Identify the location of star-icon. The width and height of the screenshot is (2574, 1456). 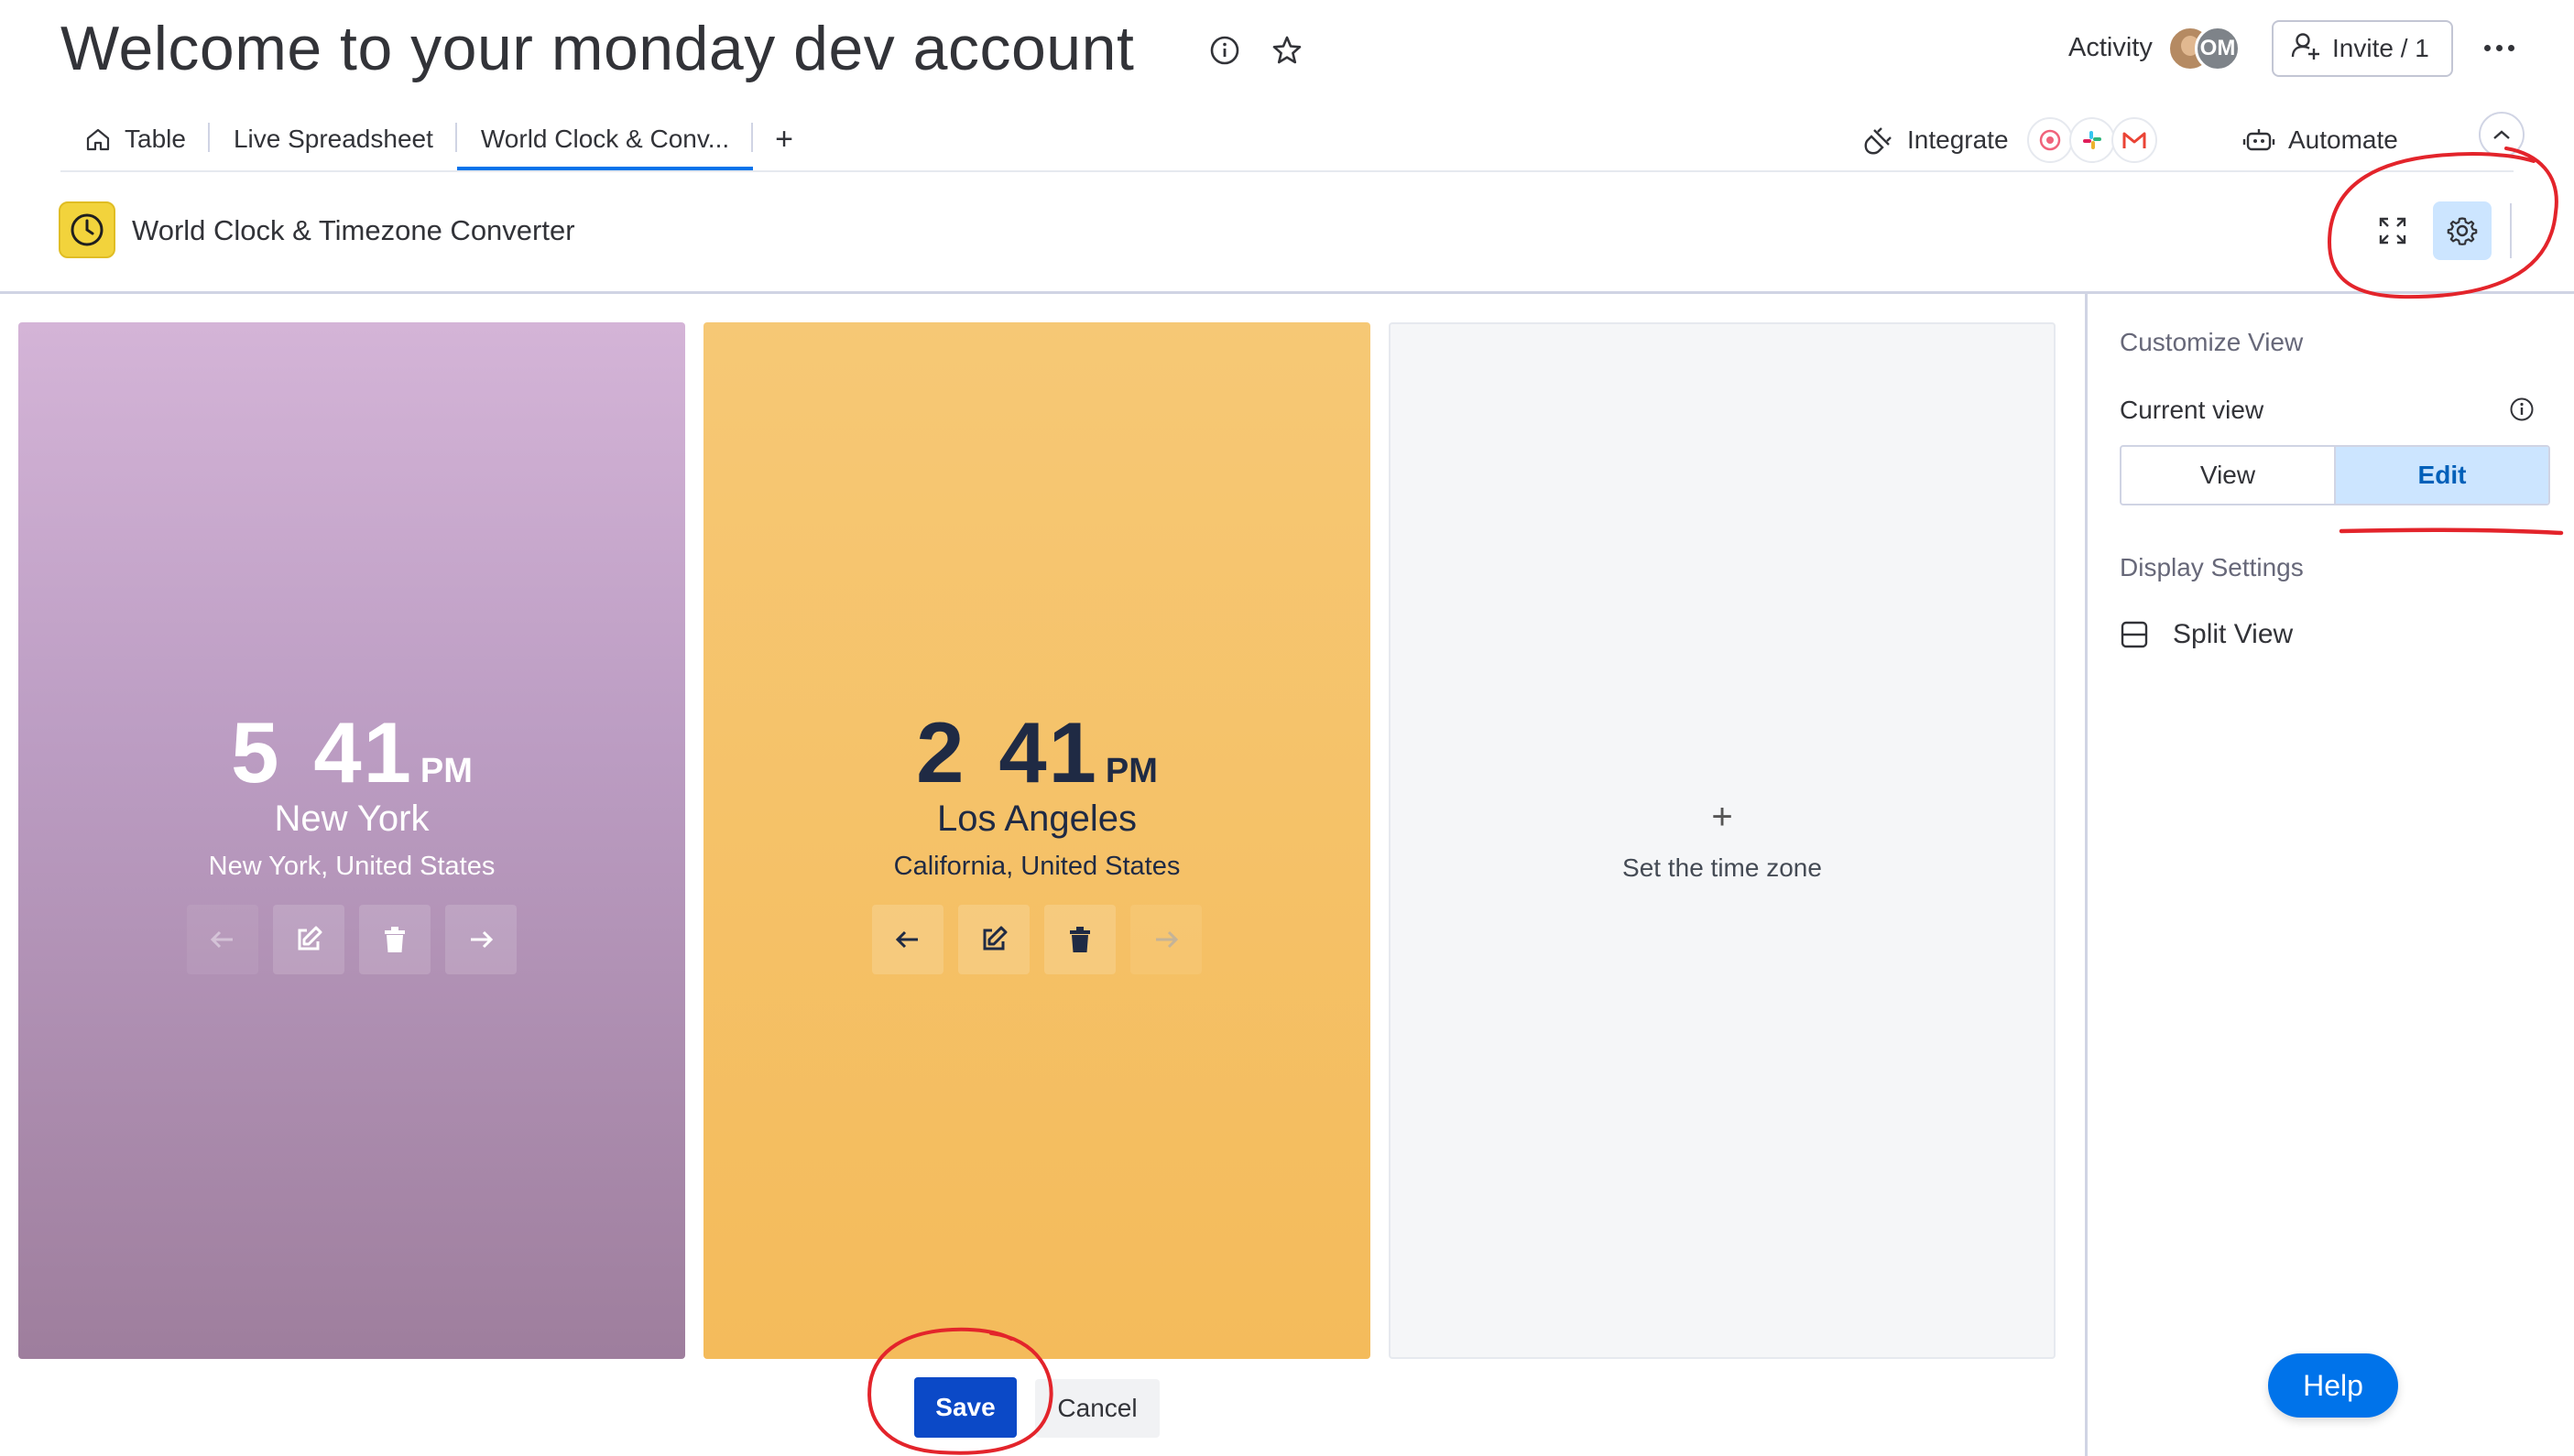
(1287, 50).